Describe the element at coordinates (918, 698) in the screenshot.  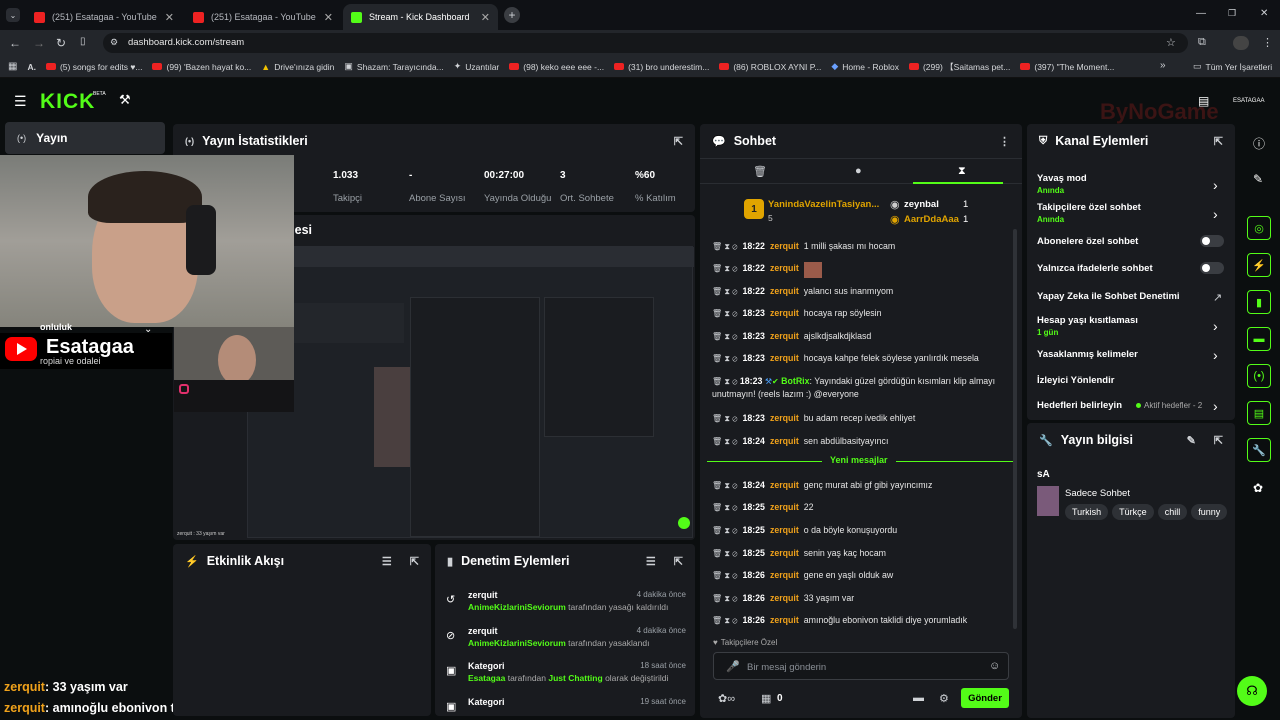
I see `chat-icon: ▬` at that location.